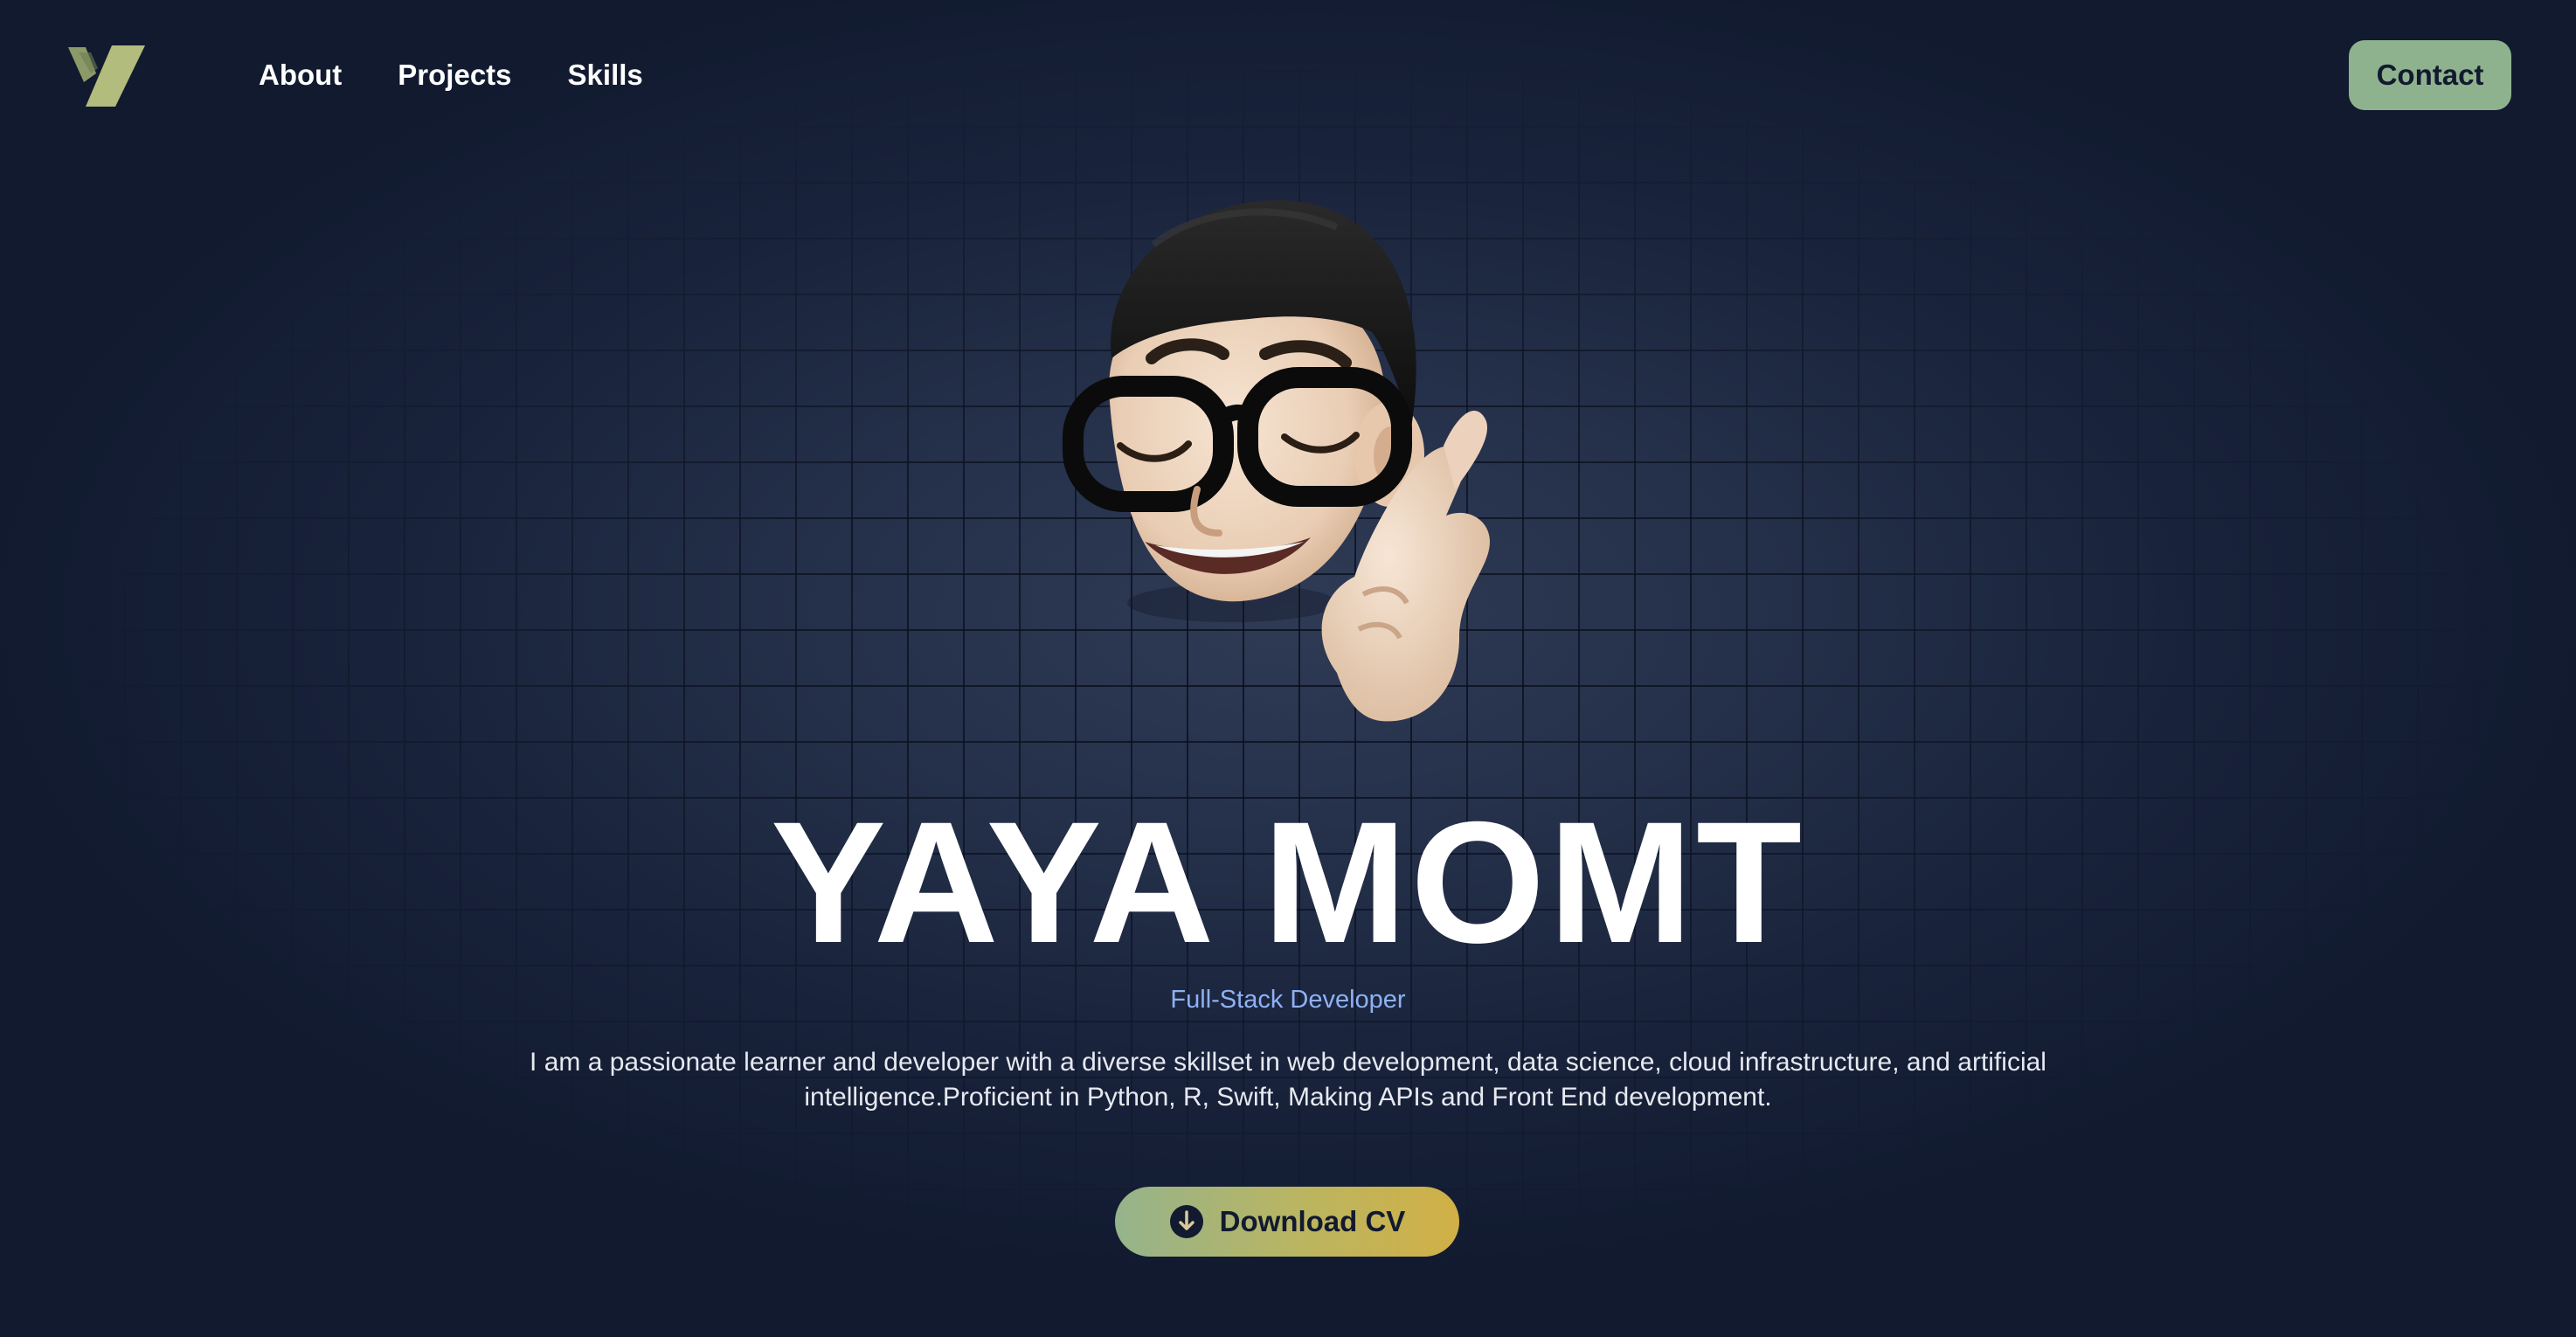 The height and width of the screenshot is (1337, 2576). Describe the element at coordinates (1288, 74) in the screenshot. I see `site-header: About Projects Skills Contact` at that location.